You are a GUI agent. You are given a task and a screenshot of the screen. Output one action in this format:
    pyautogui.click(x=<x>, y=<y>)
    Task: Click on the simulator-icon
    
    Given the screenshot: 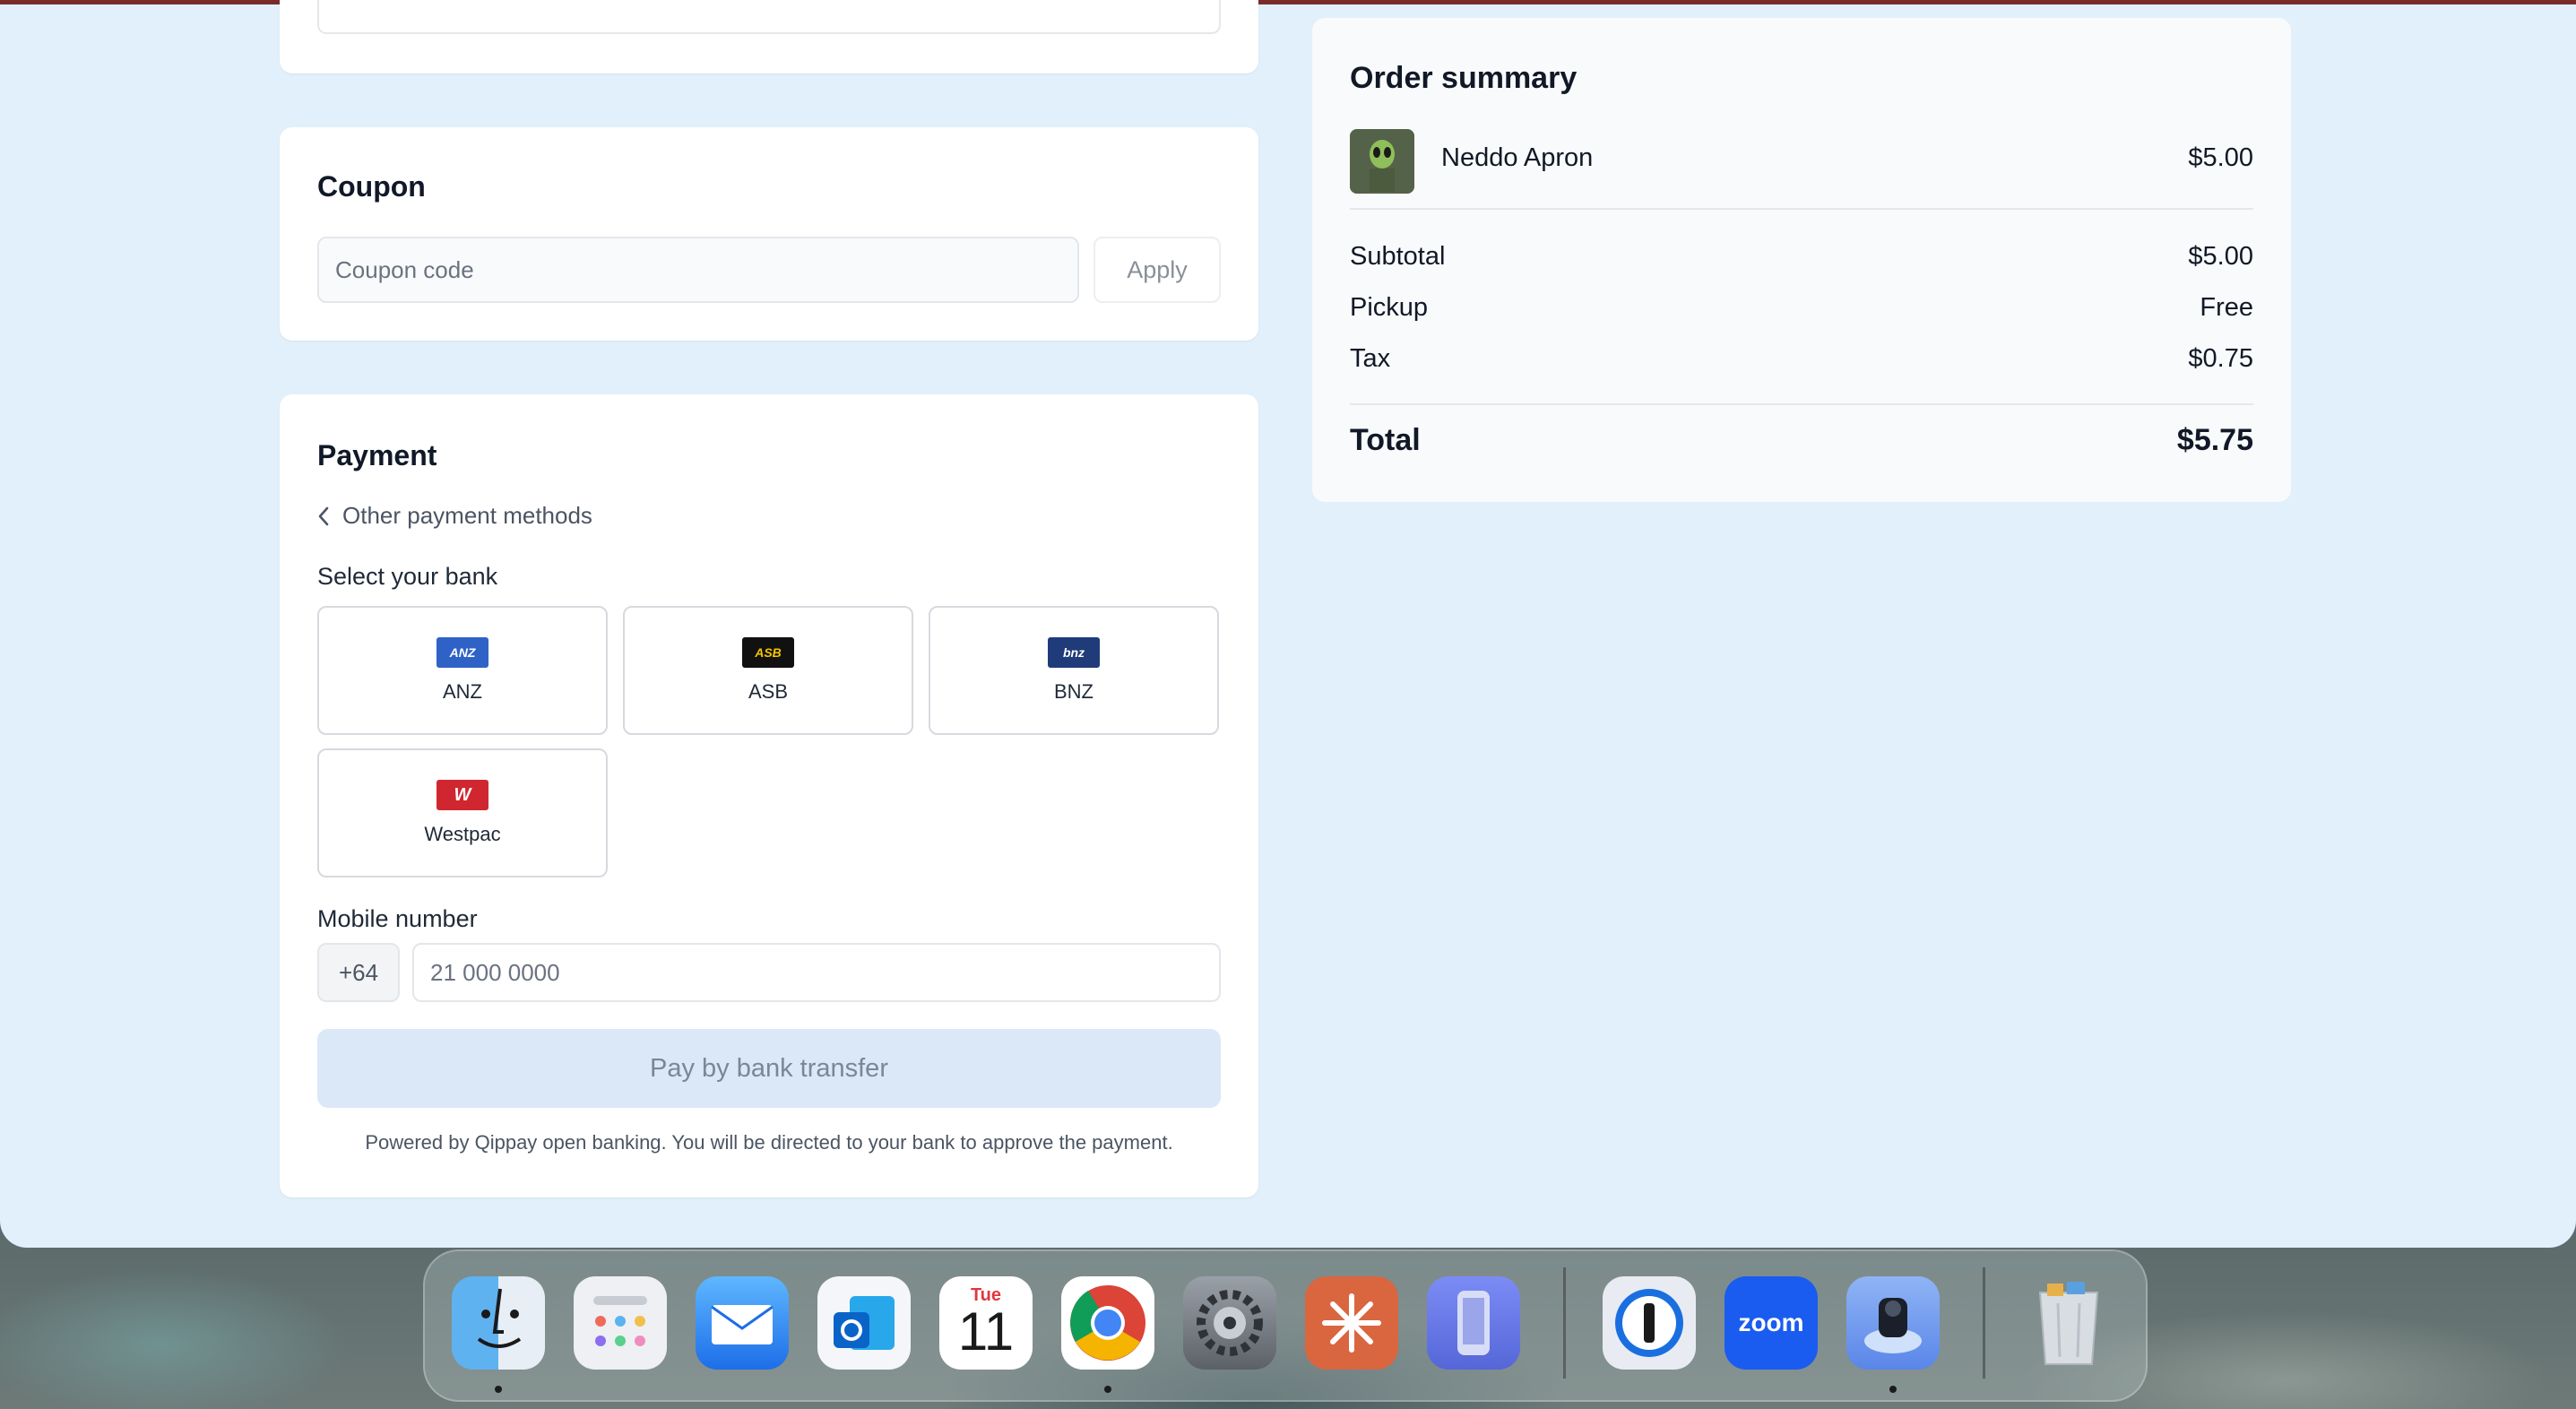 What is the action you would take?
    pyautogui.click(x=1473, y=1323)
    